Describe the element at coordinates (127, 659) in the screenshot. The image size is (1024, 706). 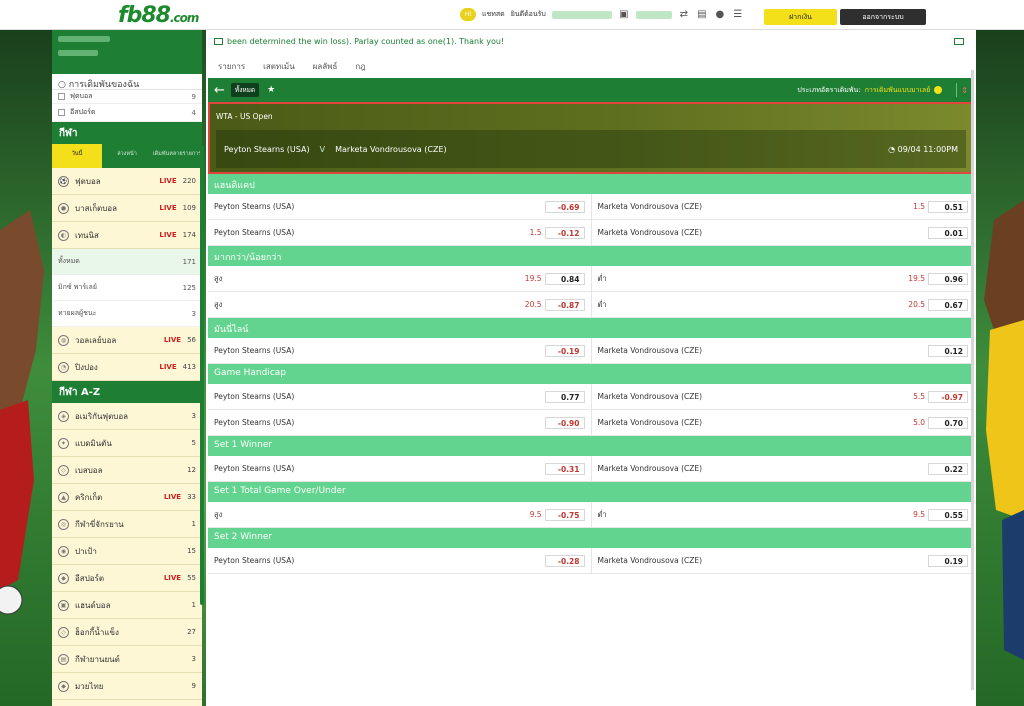
I see `sidebar-item-motorsport: ▤ กีฬายานยนต์ 3` at that location.